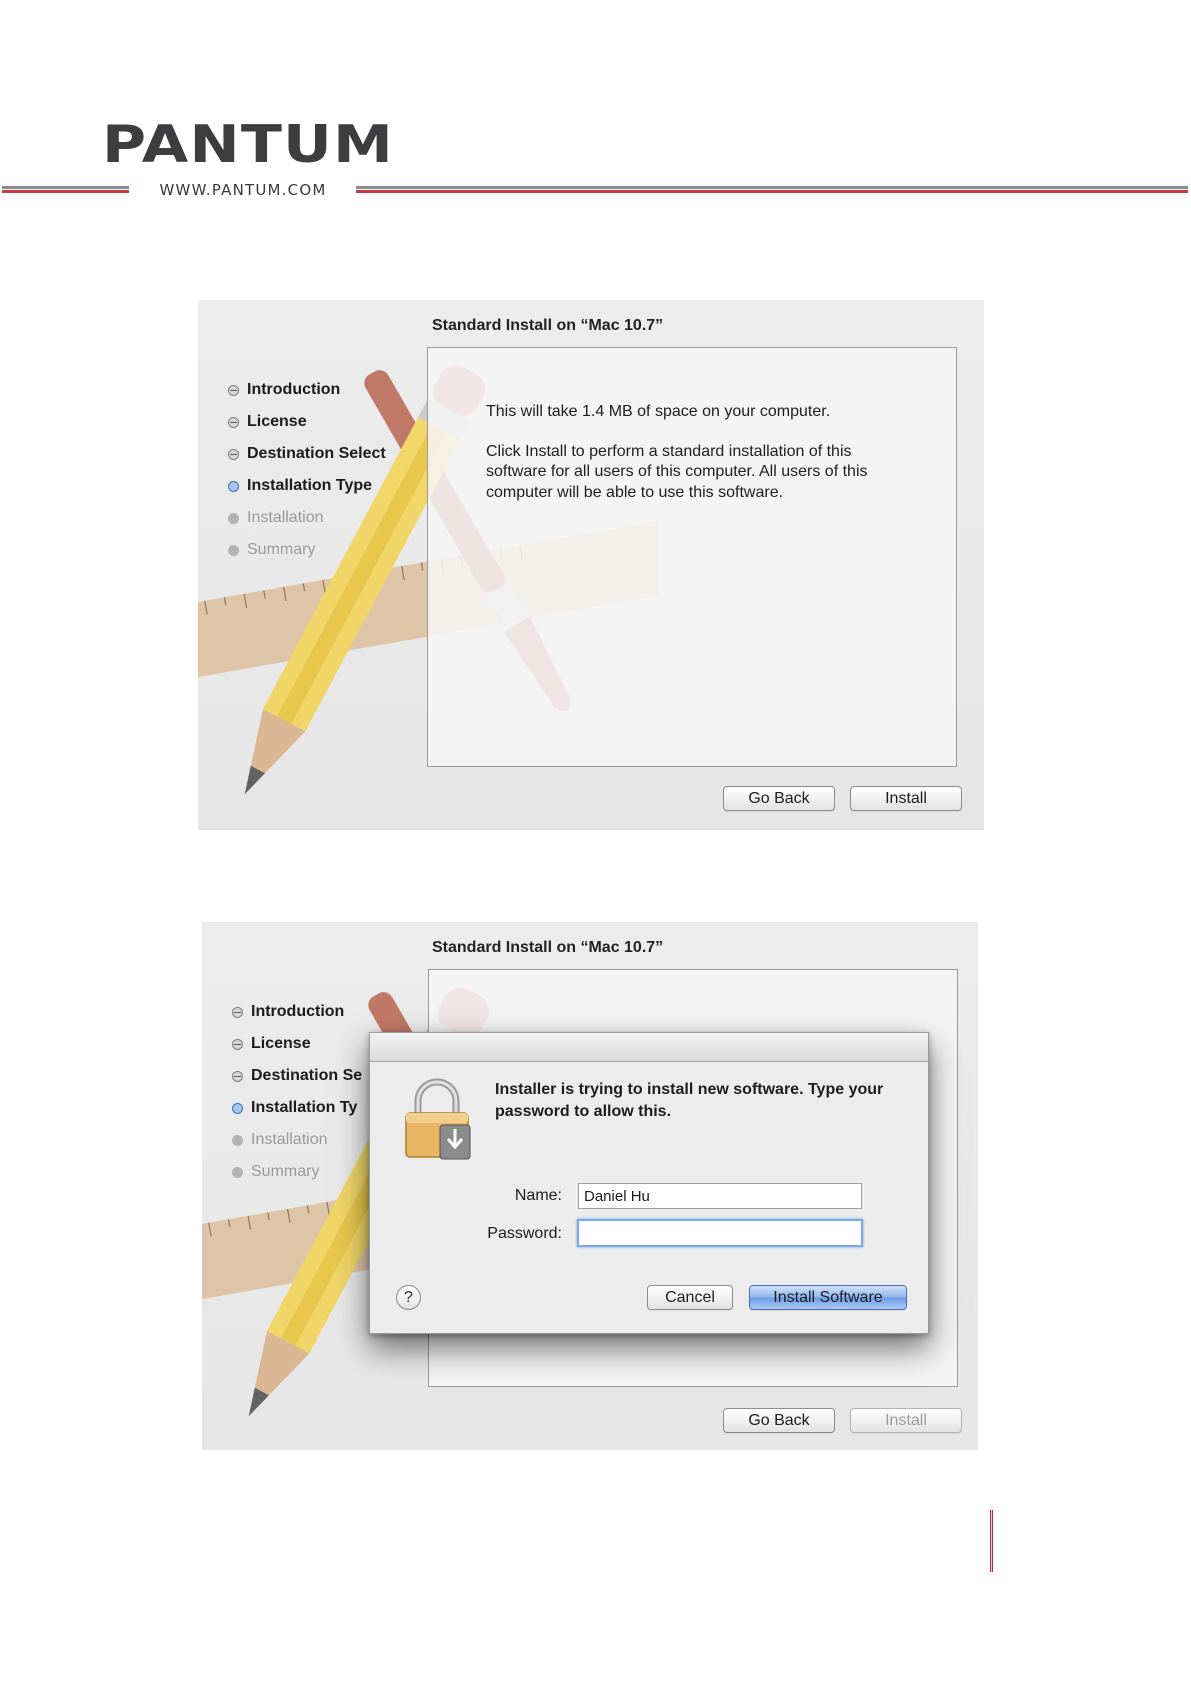 The width and height of the screenshot is (1191, 1684). I want to click on page-margin-mark, so click(991, 1541).